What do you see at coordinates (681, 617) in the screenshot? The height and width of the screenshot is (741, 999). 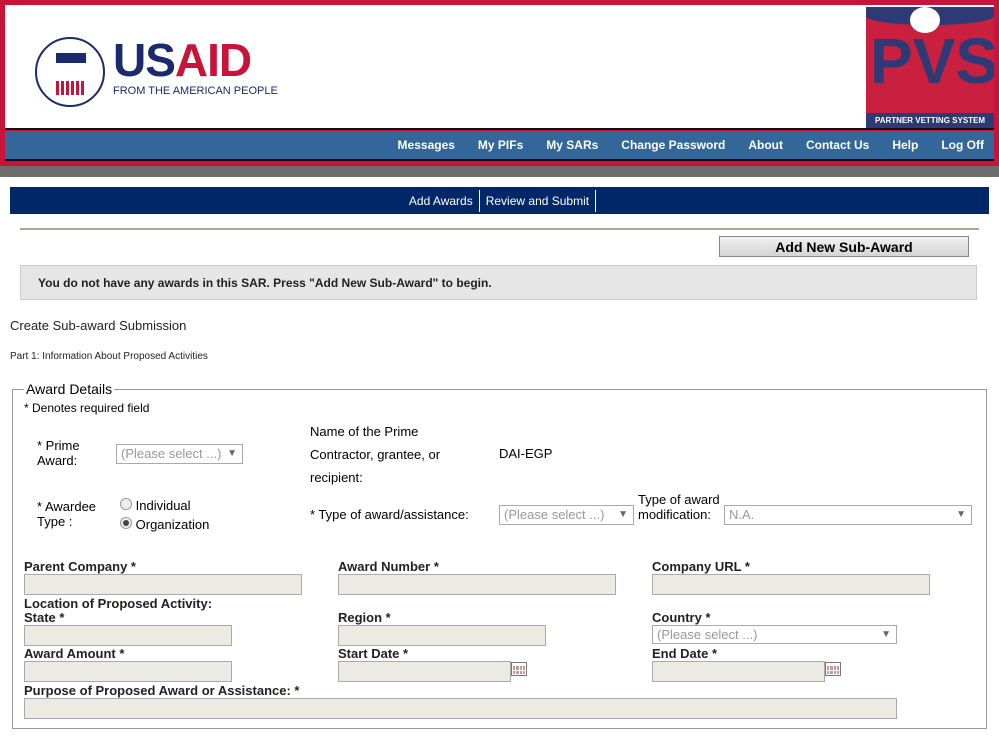 I see `country-label: Country *` at bounding box center [681, 617].